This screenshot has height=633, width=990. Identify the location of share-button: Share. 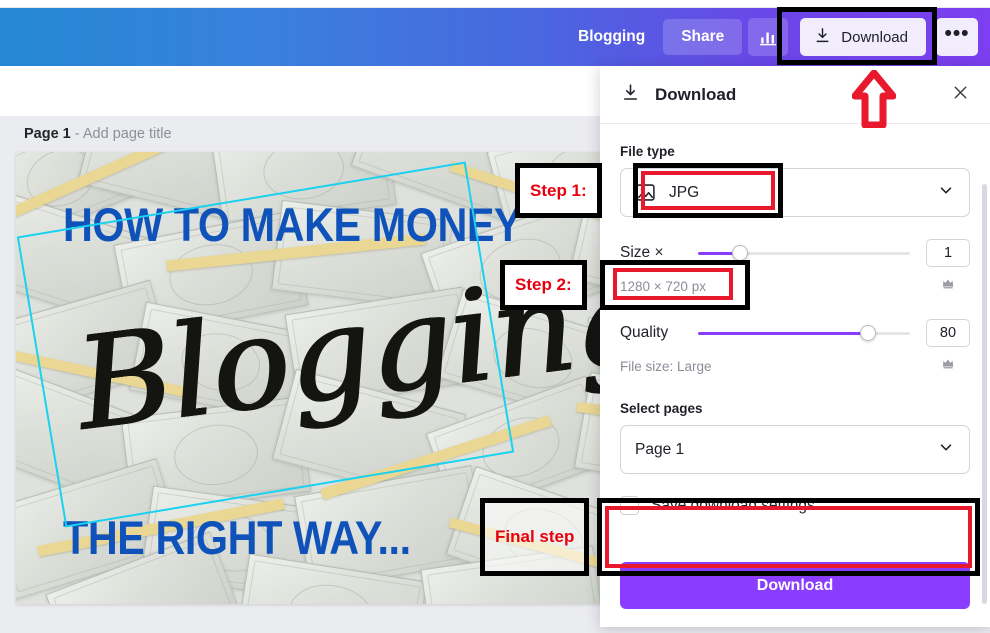
(703, 37).